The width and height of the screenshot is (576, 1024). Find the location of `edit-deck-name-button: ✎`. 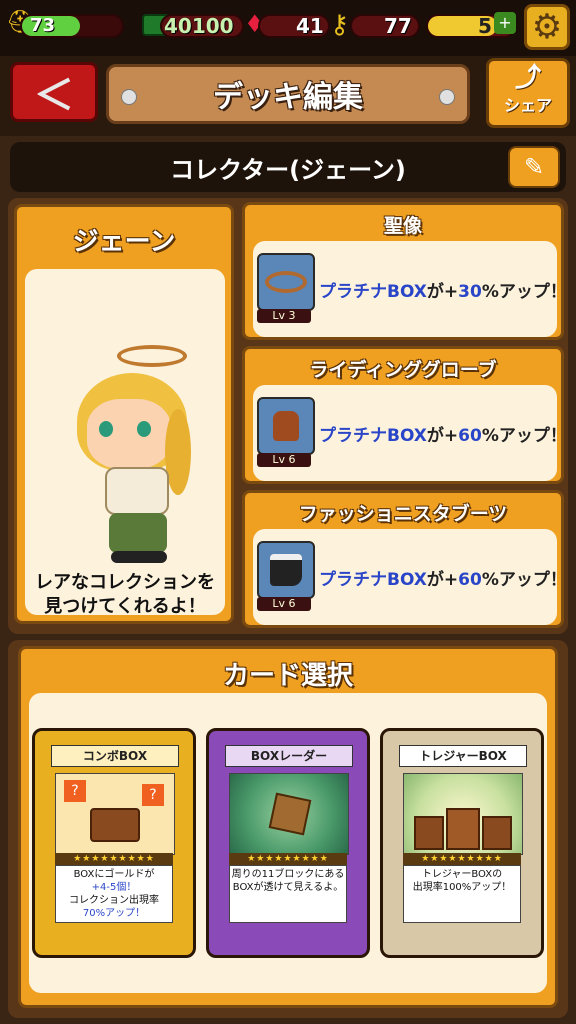

edit-deck-name-button: ✎ is located at coordinates (534, 167).